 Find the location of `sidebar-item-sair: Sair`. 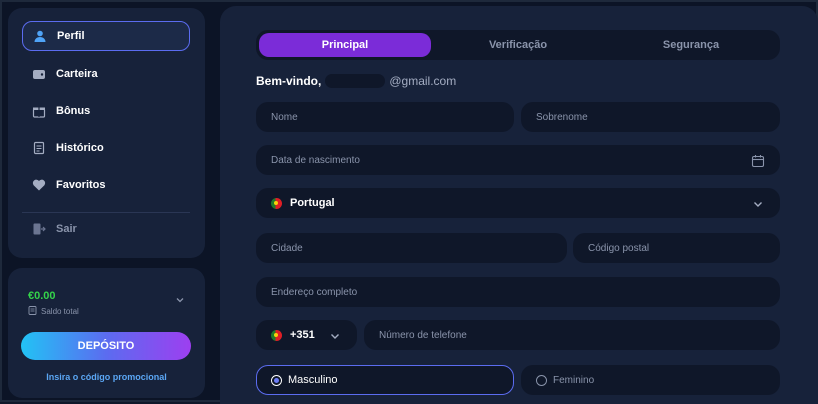

sidebar-item-sair: Sair is located at coordinates (106, 229).